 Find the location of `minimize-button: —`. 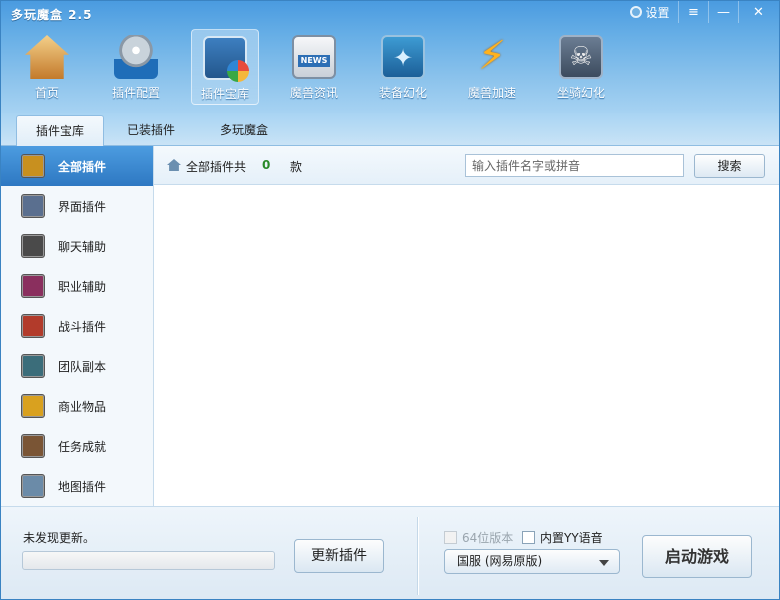

minimize-button: — is located at coordinates (723, 12).